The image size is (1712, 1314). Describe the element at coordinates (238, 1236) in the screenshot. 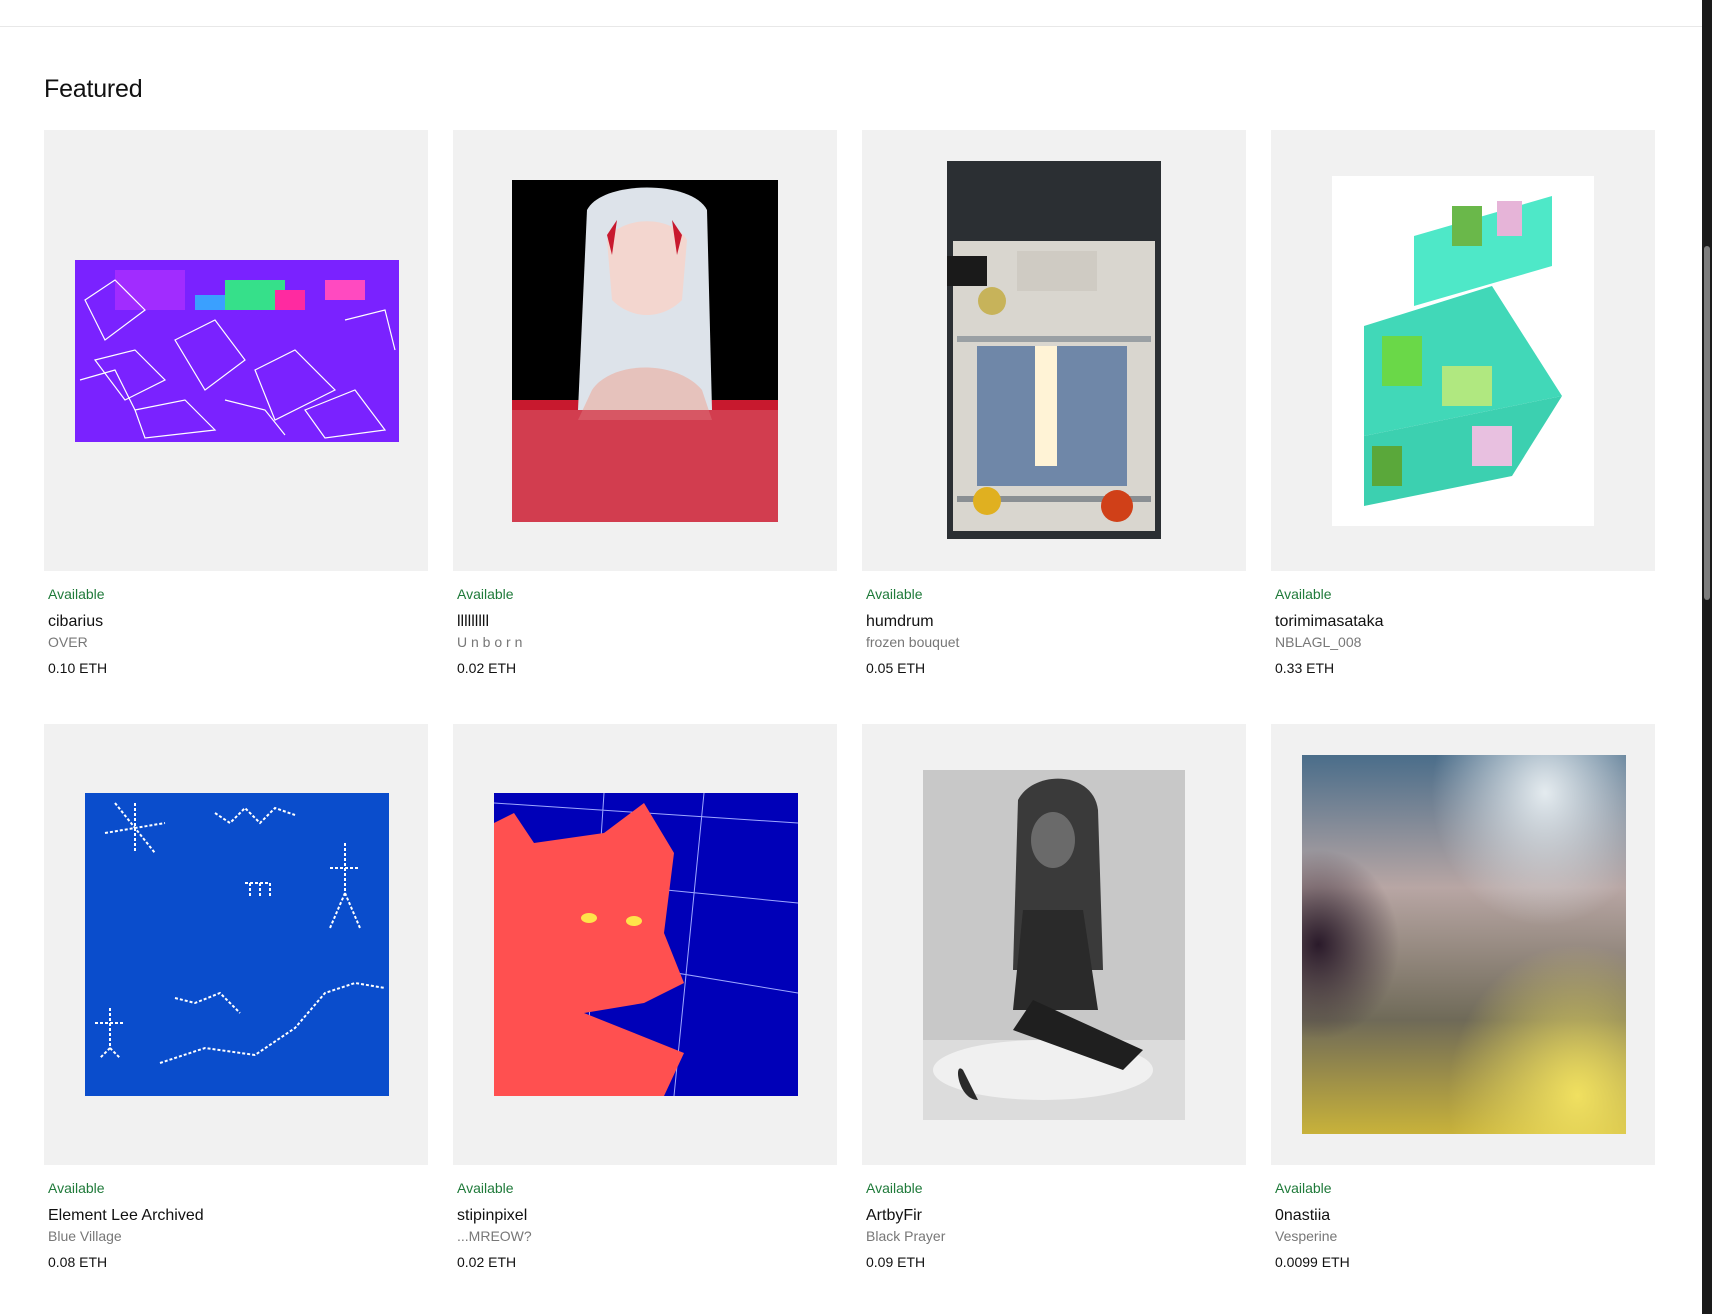

I see `artwork-title: Blue Village` at that location.